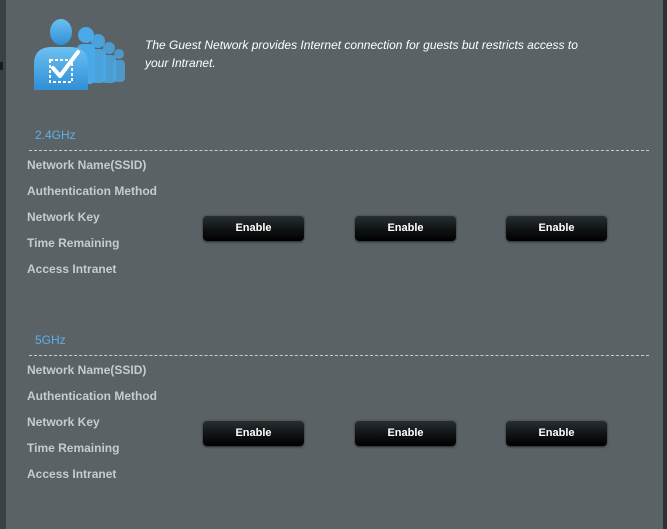  What do you see at coordinates (665, 264) in the screenshot?
I see `right-edge` at bounding box center [665, 264].